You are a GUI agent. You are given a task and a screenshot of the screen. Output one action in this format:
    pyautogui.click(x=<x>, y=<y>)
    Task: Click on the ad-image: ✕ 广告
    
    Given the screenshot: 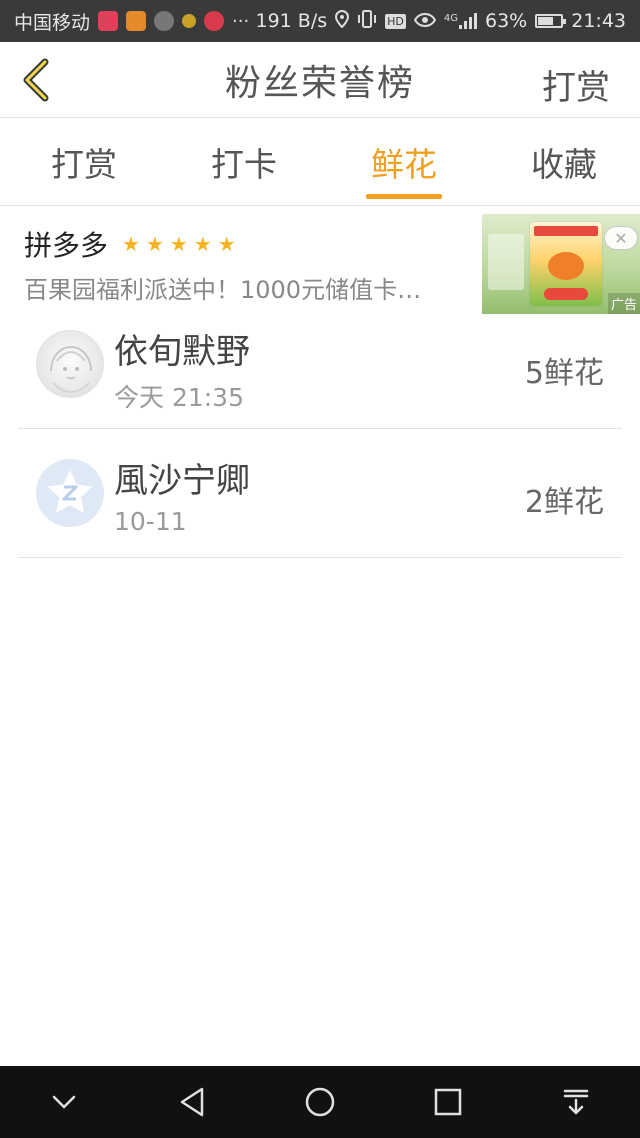 What is the action you would take?
    pyautogui.click(x=561, y=264)
    